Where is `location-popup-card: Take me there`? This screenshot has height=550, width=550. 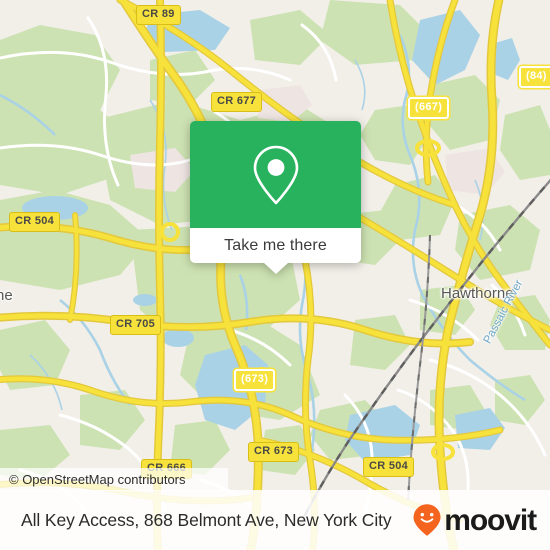 location-popup-card: Take me there is located at coordinates (275, 197).